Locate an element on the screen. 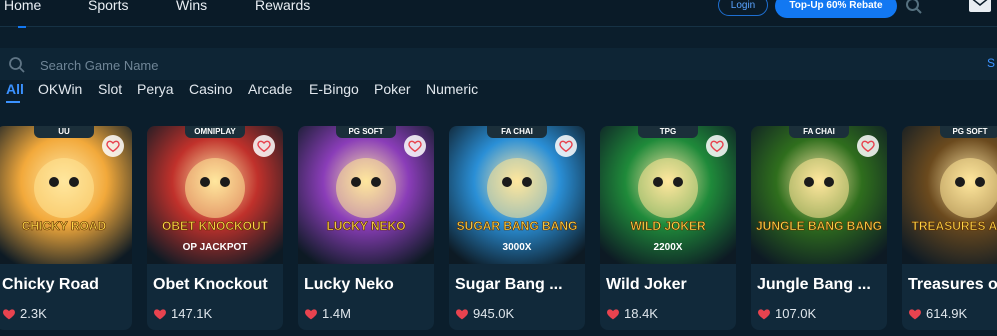 This screenshot has width=997, height=336. provider-badge: OMNIPLAY is located at coordinates (215, 132).